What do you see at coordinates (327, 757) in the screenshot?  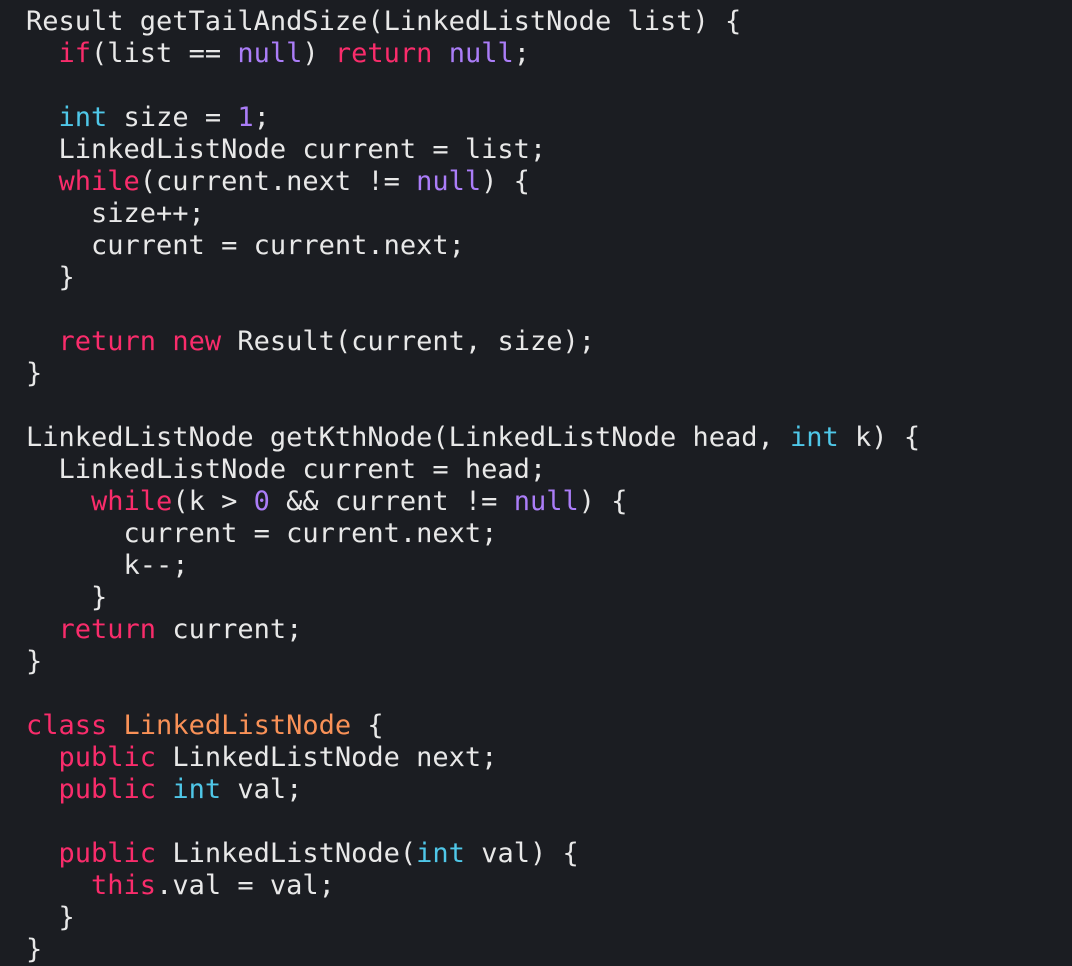 I see `code-token-plain: LinkedListNode next;` at bounding box center [327, 757].